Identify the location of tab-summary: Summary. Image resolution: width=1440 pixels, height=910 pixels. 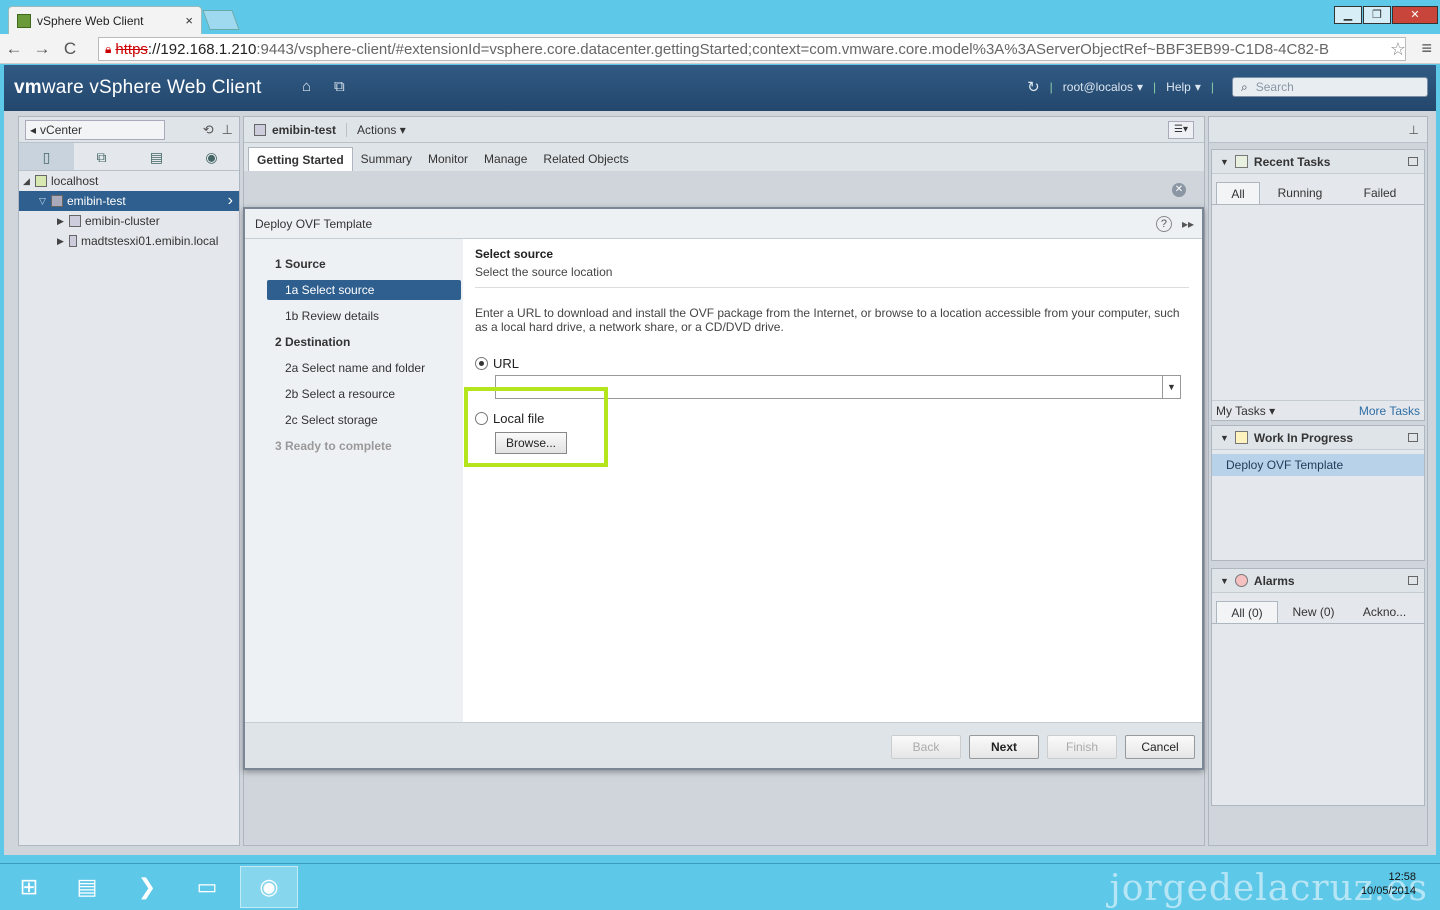
(386, 159).